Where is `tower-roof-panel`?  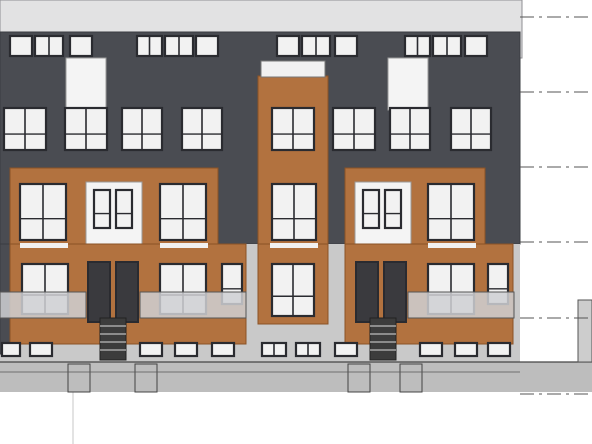 tower-roof-panel is located at coordinates (293, 69).